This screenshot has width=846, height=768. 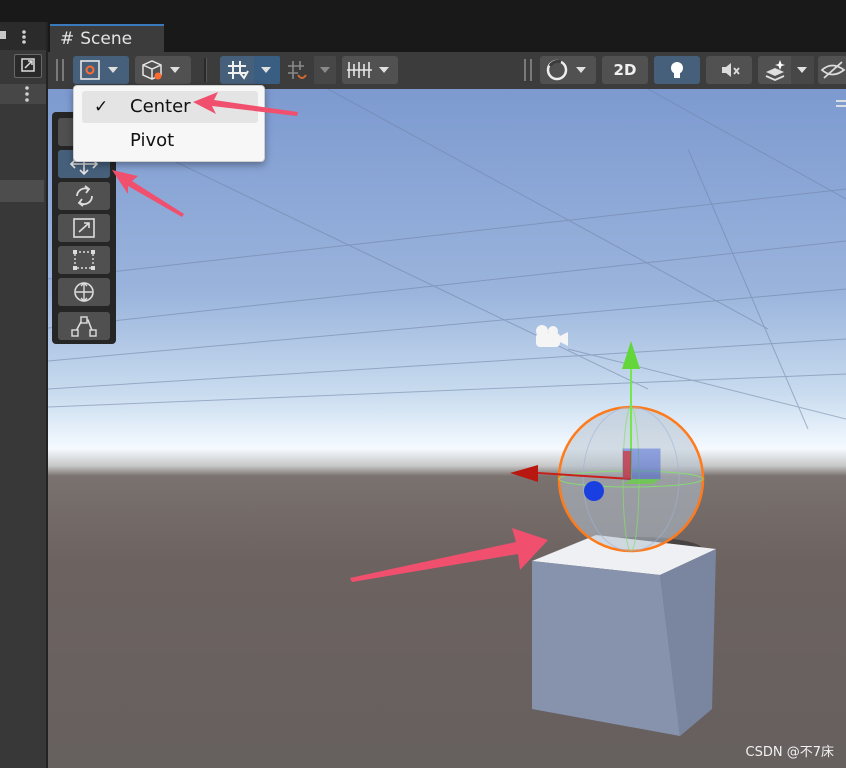 I want to click on audio-muted-icon, so click(x=731, y=70).